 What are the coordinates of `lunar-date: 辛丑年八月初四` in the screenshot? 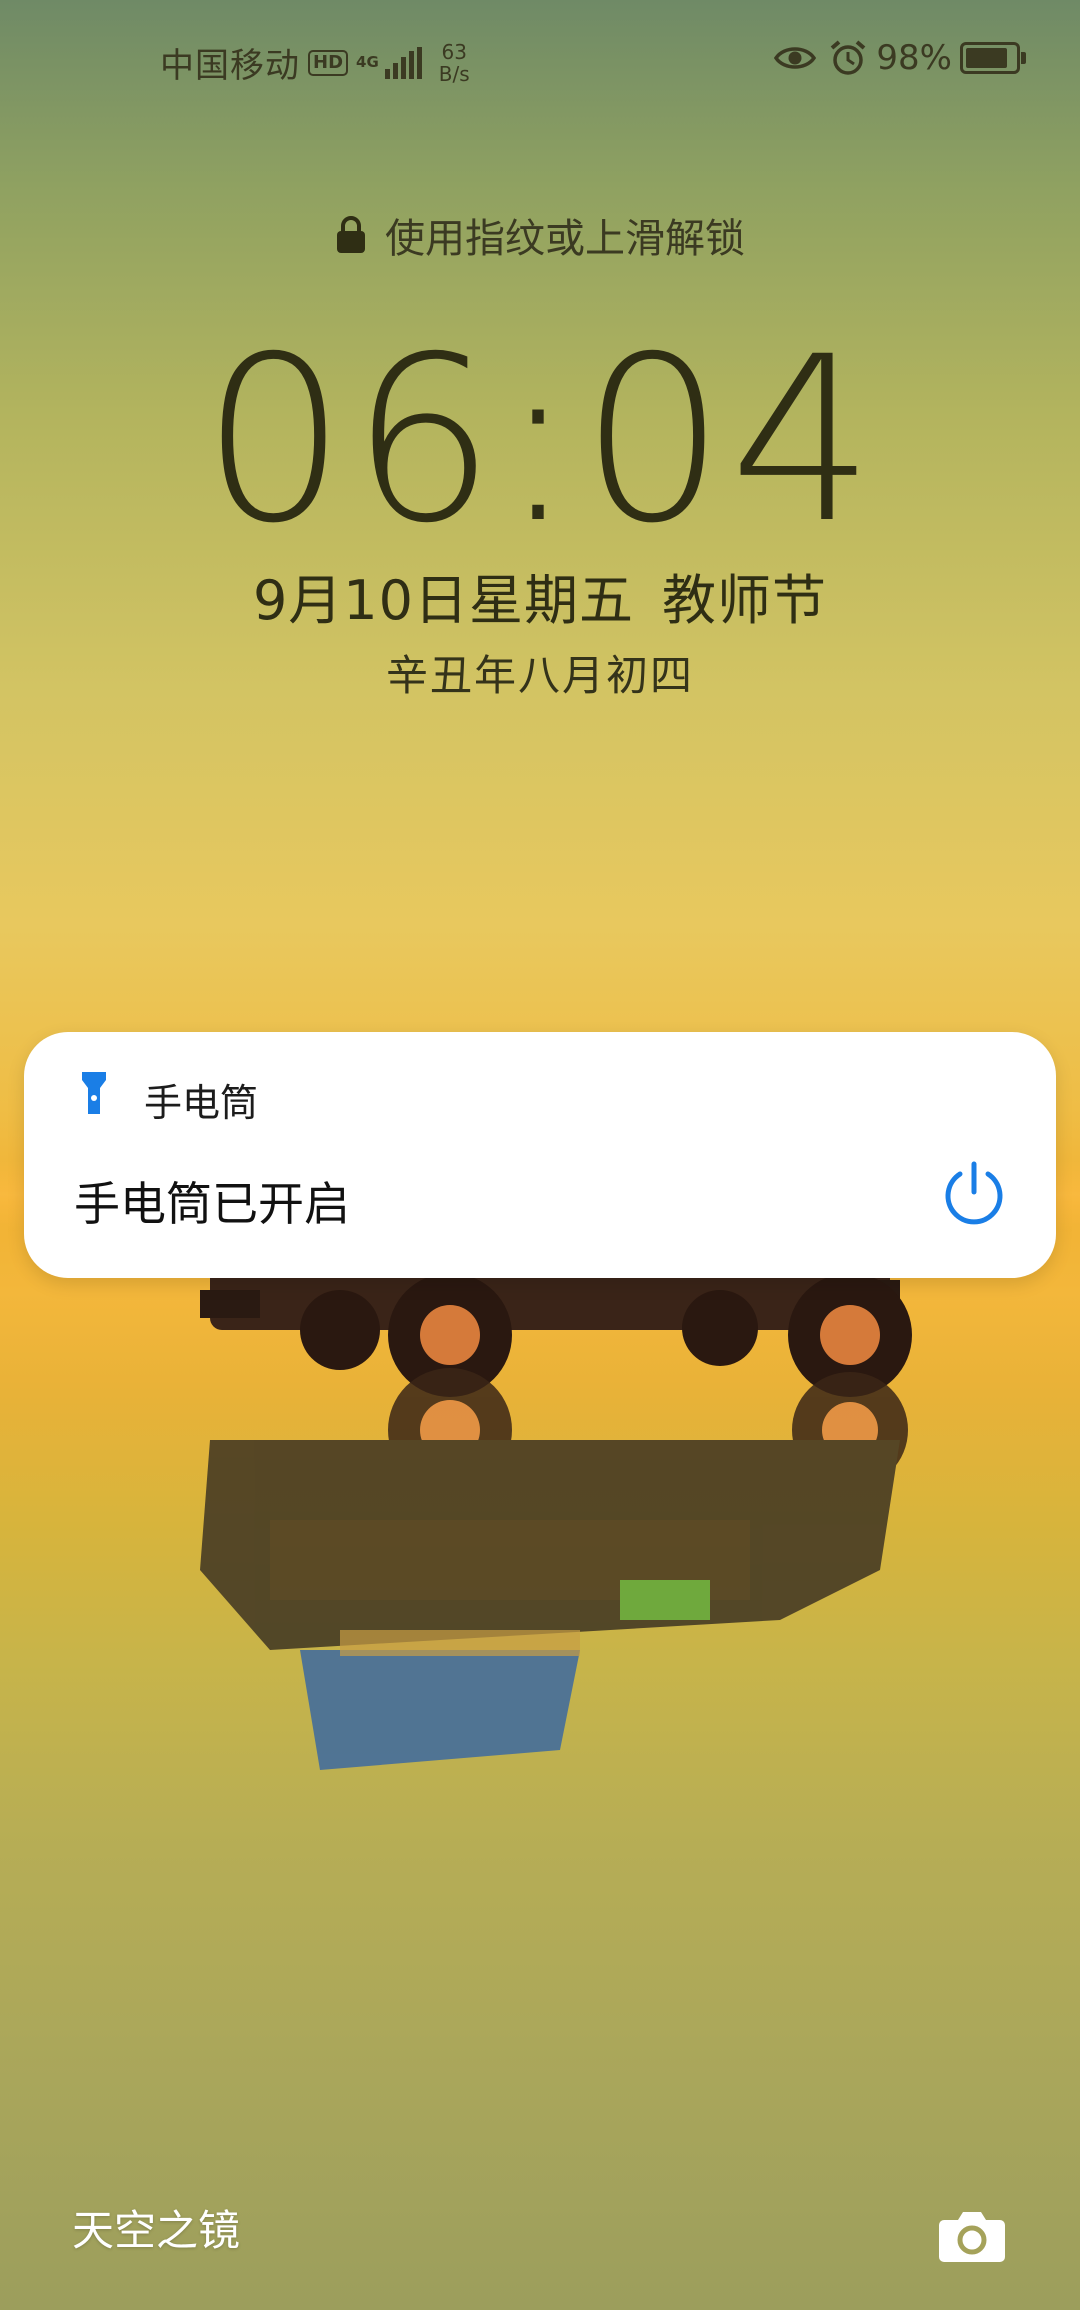 It's located at (539, 675).